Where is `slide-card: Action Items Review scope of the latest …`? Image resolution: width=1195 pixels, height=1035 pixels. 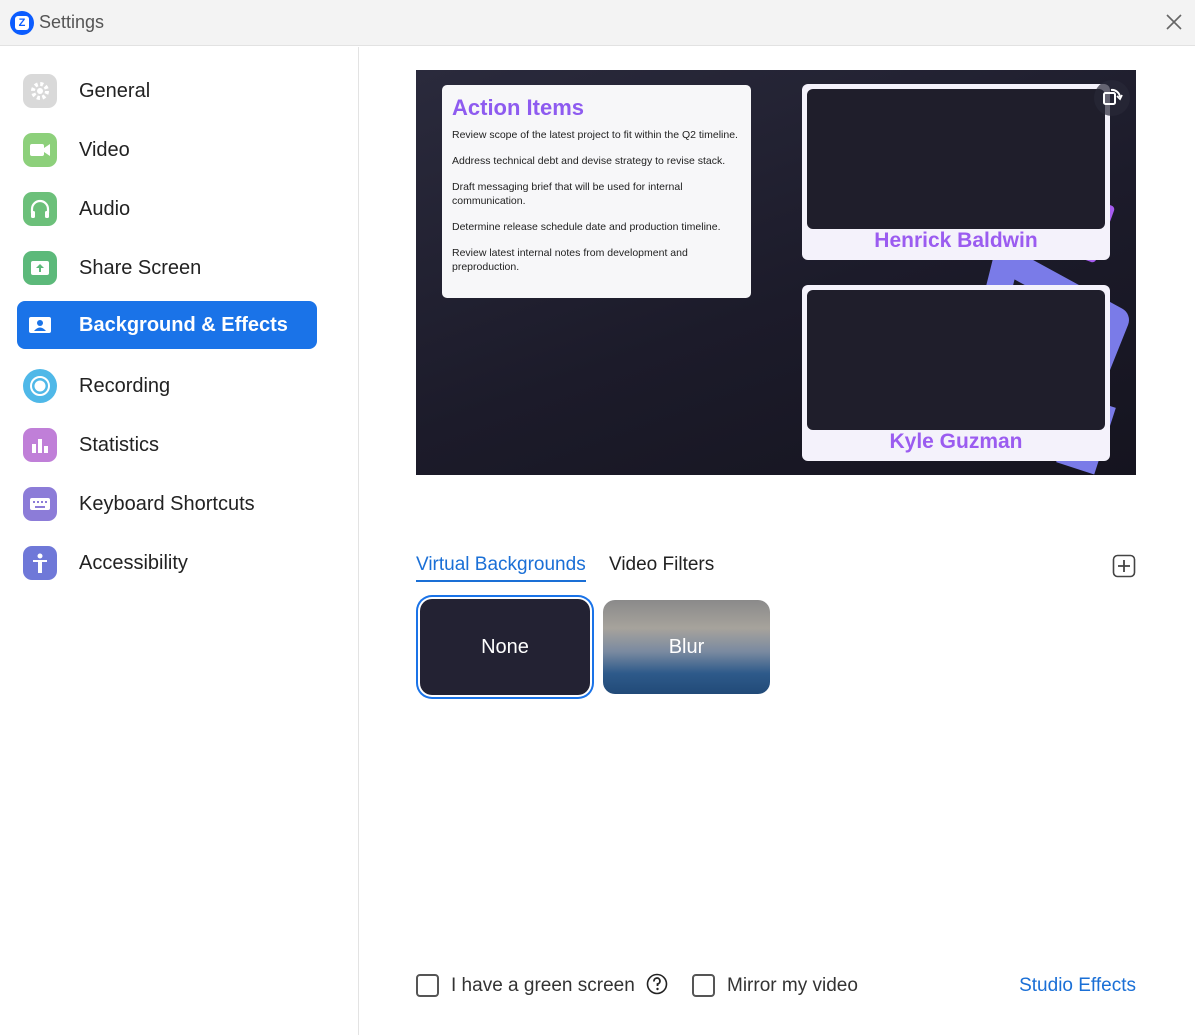
slide-card: Action Items Review scope of the latest … is located at coordinates (596, 191).